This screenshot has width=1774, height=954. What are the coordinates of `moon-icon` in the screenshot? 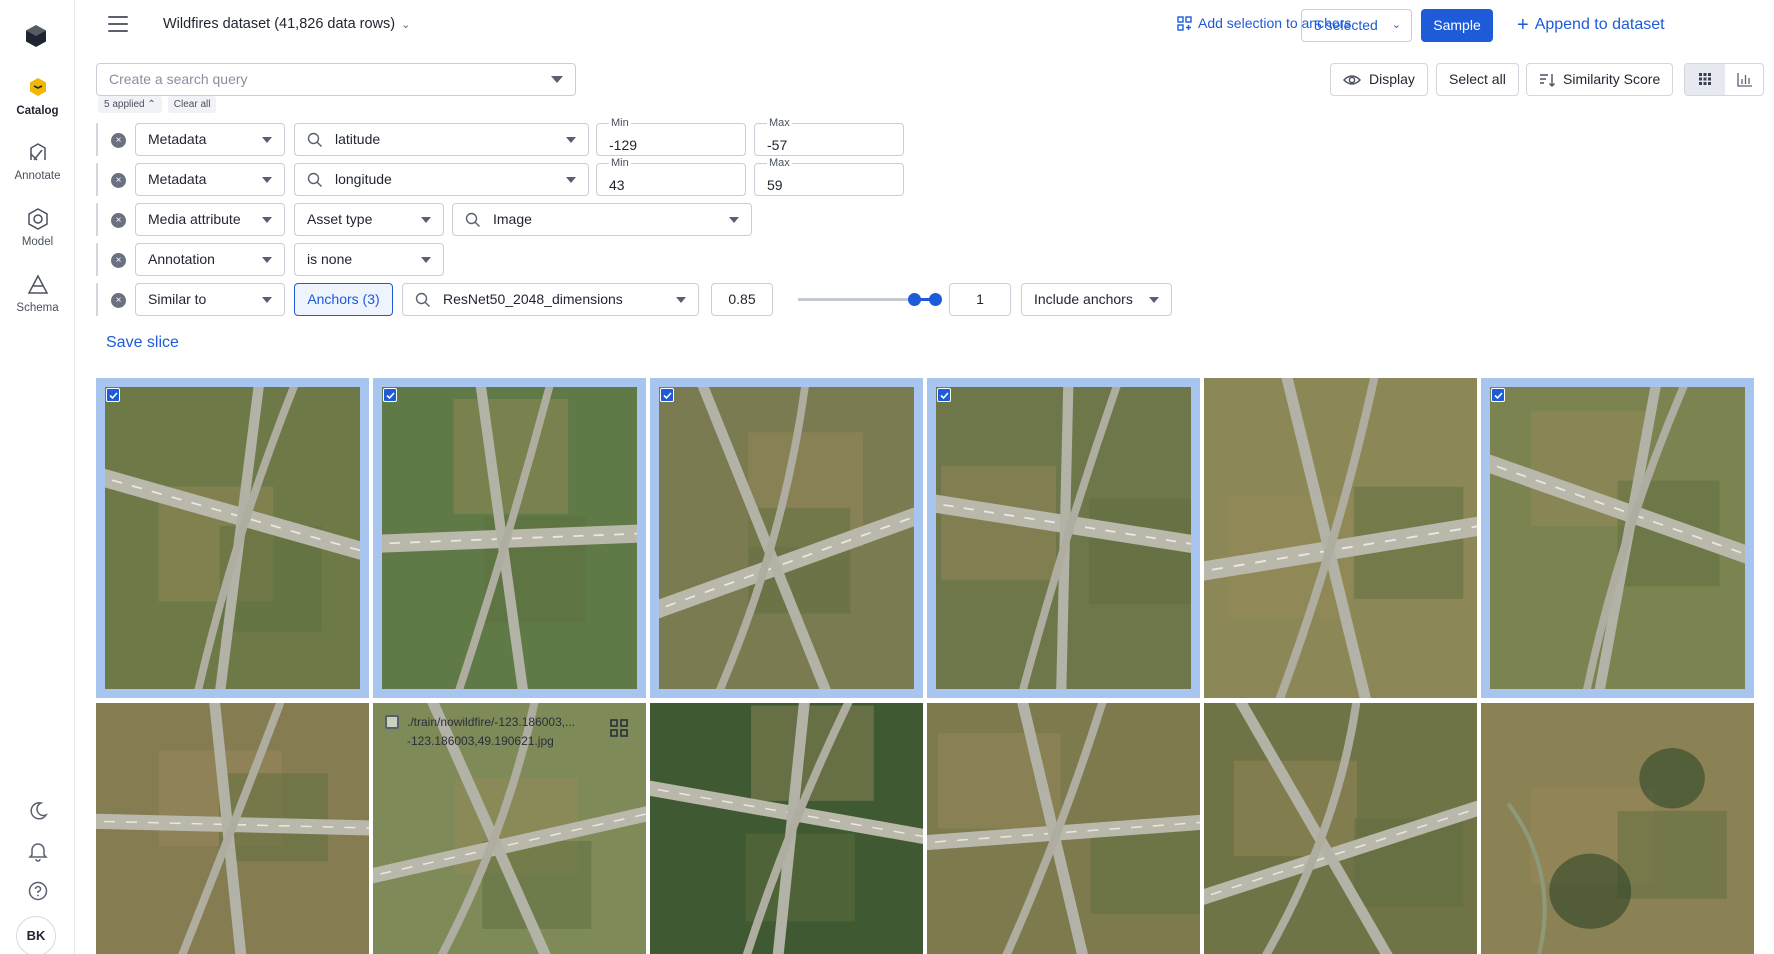 It's located at (38, 811).